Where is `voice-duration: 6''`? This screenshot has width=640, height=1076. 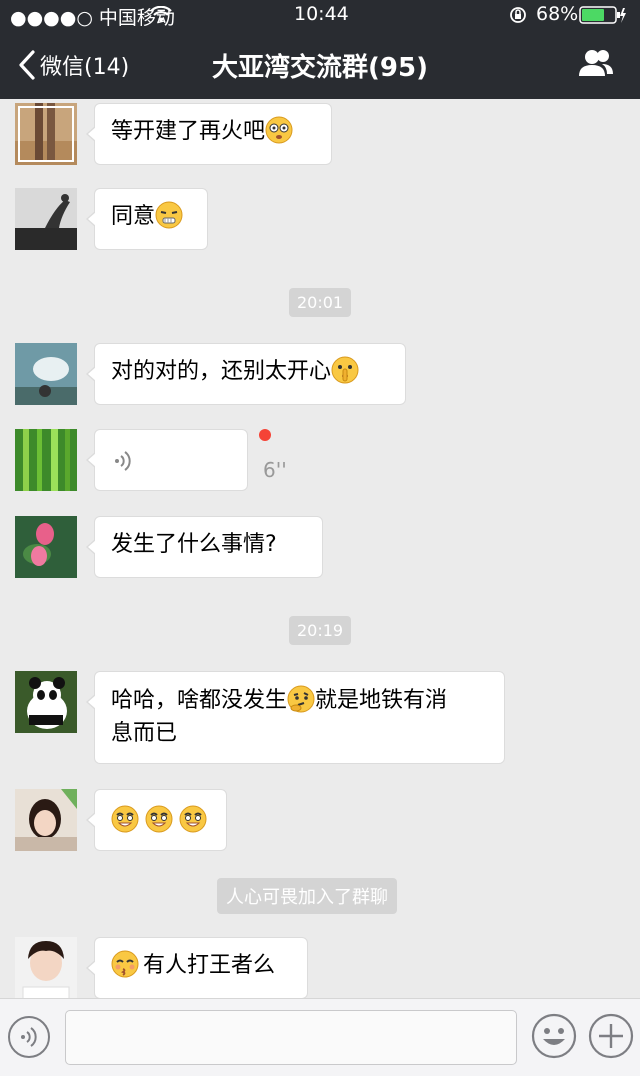 voice-duration: 6'' is located at coordinates (275, 470).